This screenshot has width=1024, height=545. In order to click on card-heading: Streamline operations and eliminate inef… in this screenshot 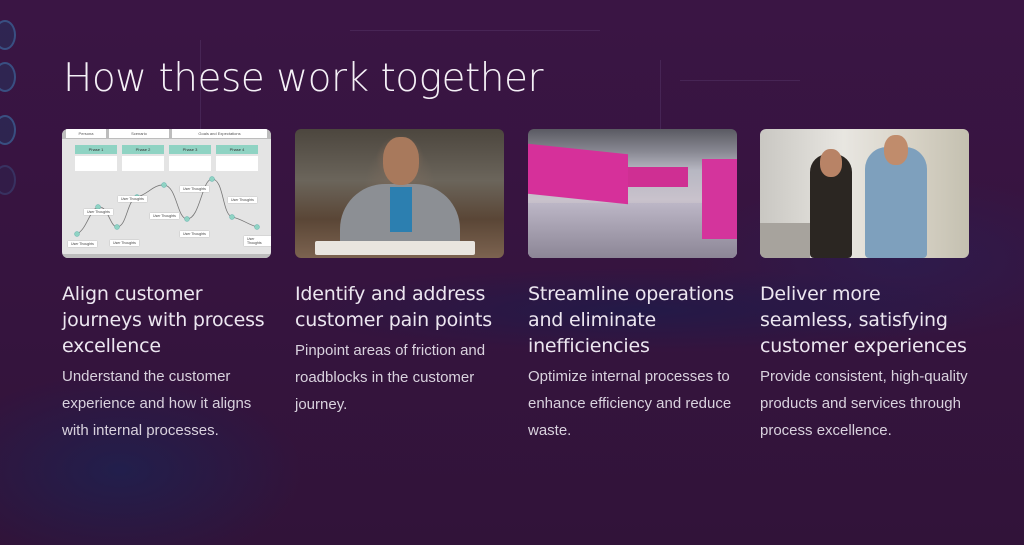, I will do `click(631, 320)`.